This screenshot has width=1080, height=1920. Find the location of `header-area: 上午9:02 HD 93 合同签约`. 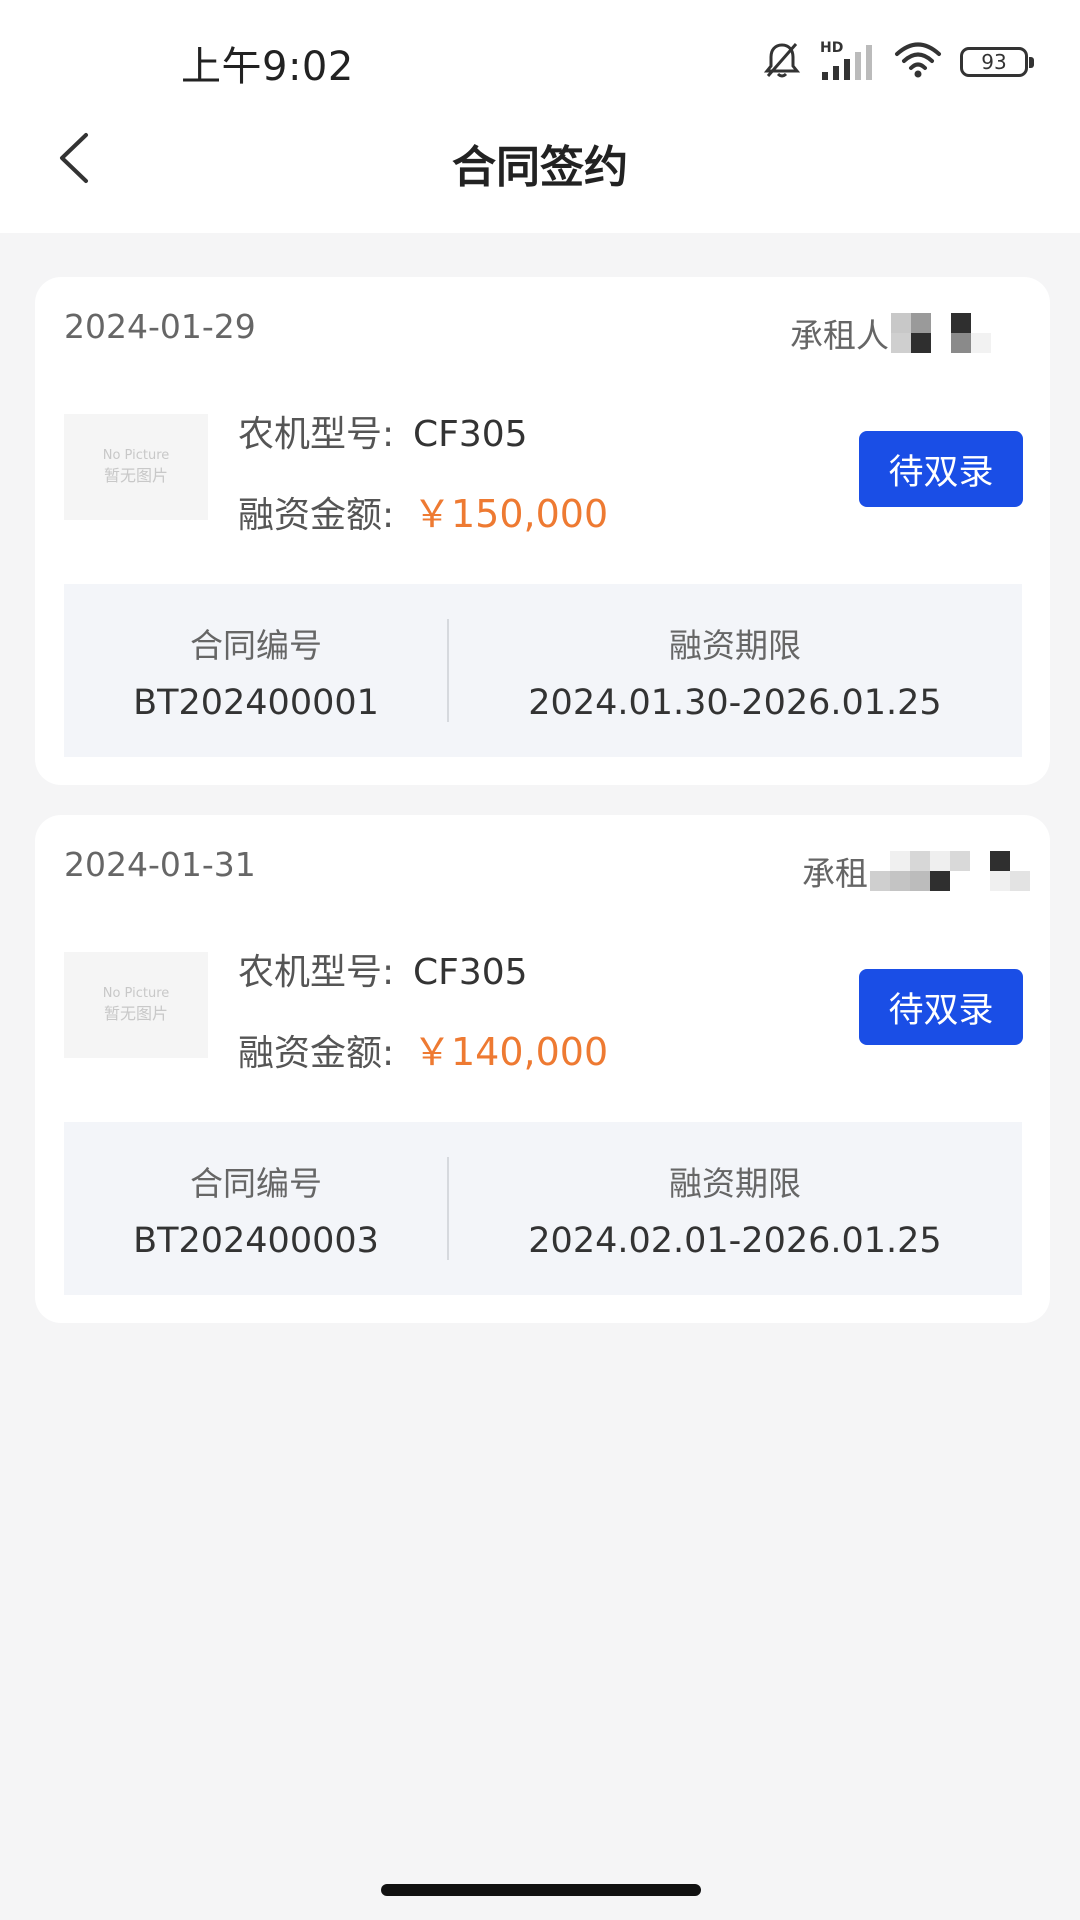

header-area: 上午9:02 HD 93 合同签约 is located at coordinates (540, 116).